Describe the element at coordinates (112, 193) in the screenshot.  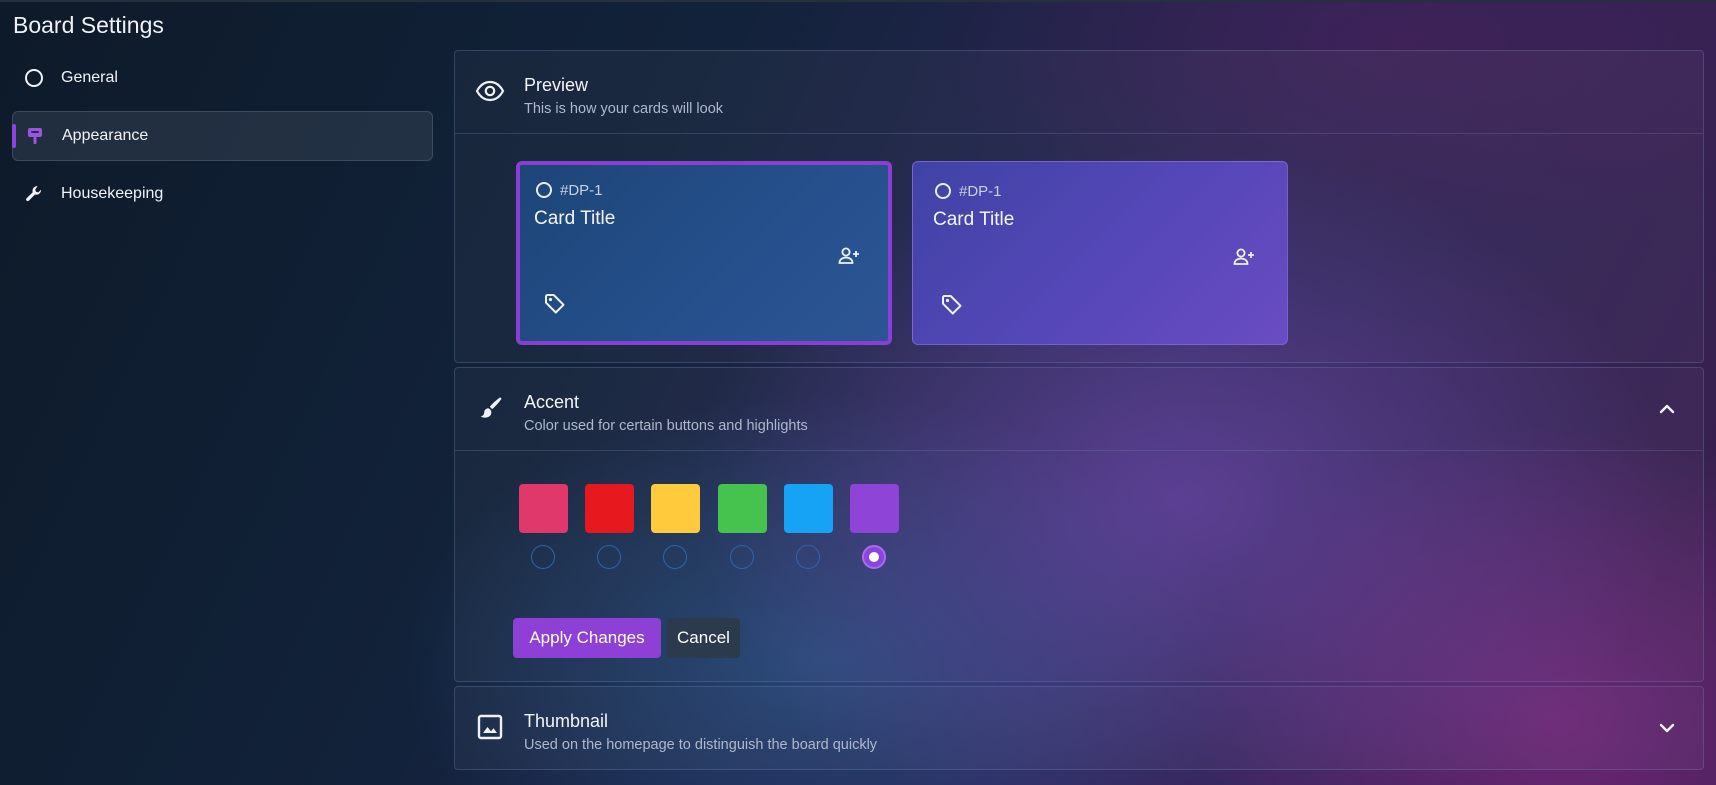
I see `sidebar-item-label: Housekeeping` at that location.